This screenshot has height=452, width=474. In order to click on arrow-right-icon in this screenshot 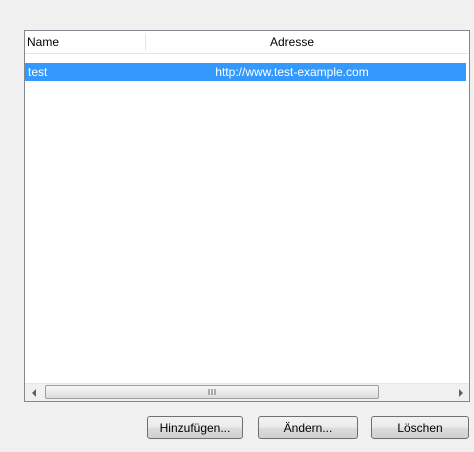, I will do `click(460, 392)`.